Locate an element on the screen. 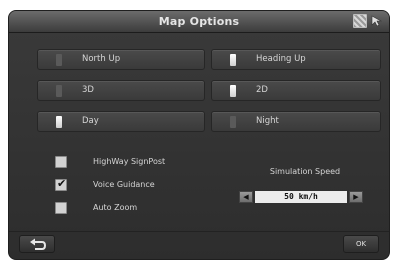 The width and height of the screenshot is (396, 268). heading-up-option: Heading Up is located at coordinates (296, 59).